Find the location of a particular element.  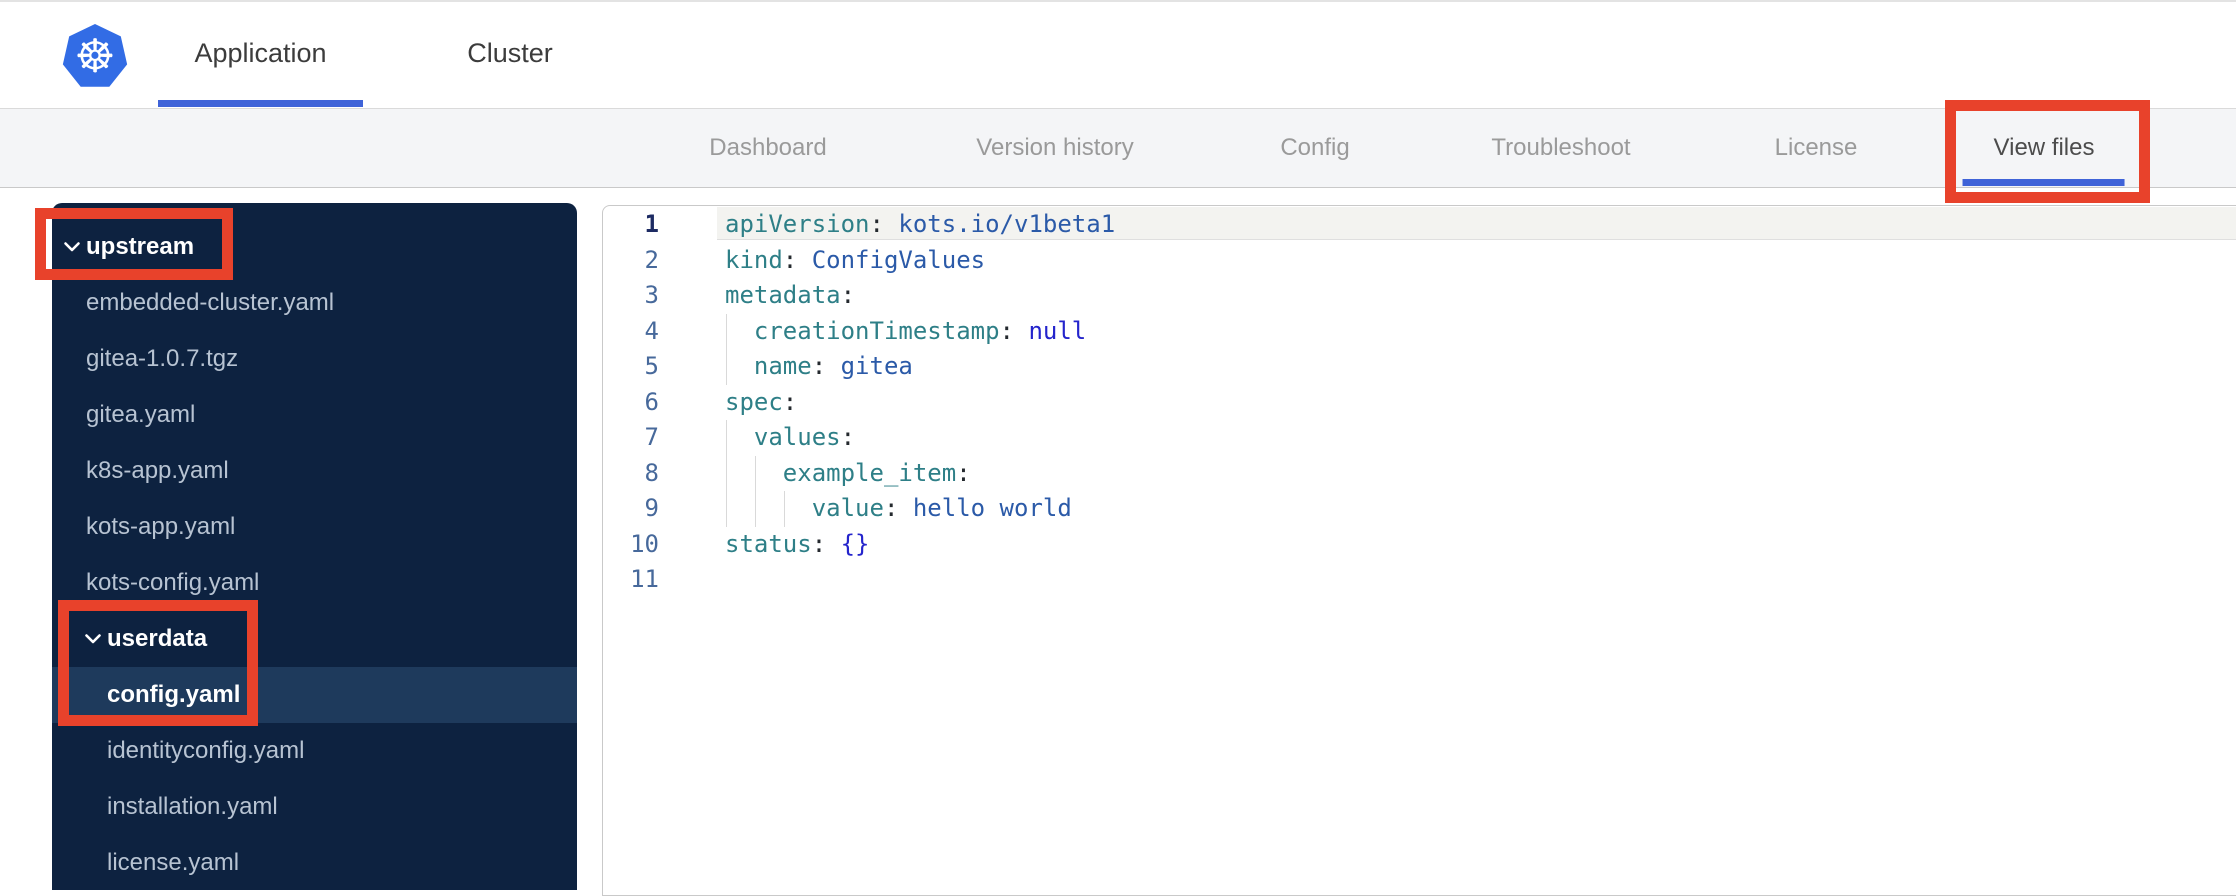

header-tab-label: Application is located at coordinates (260, 53).